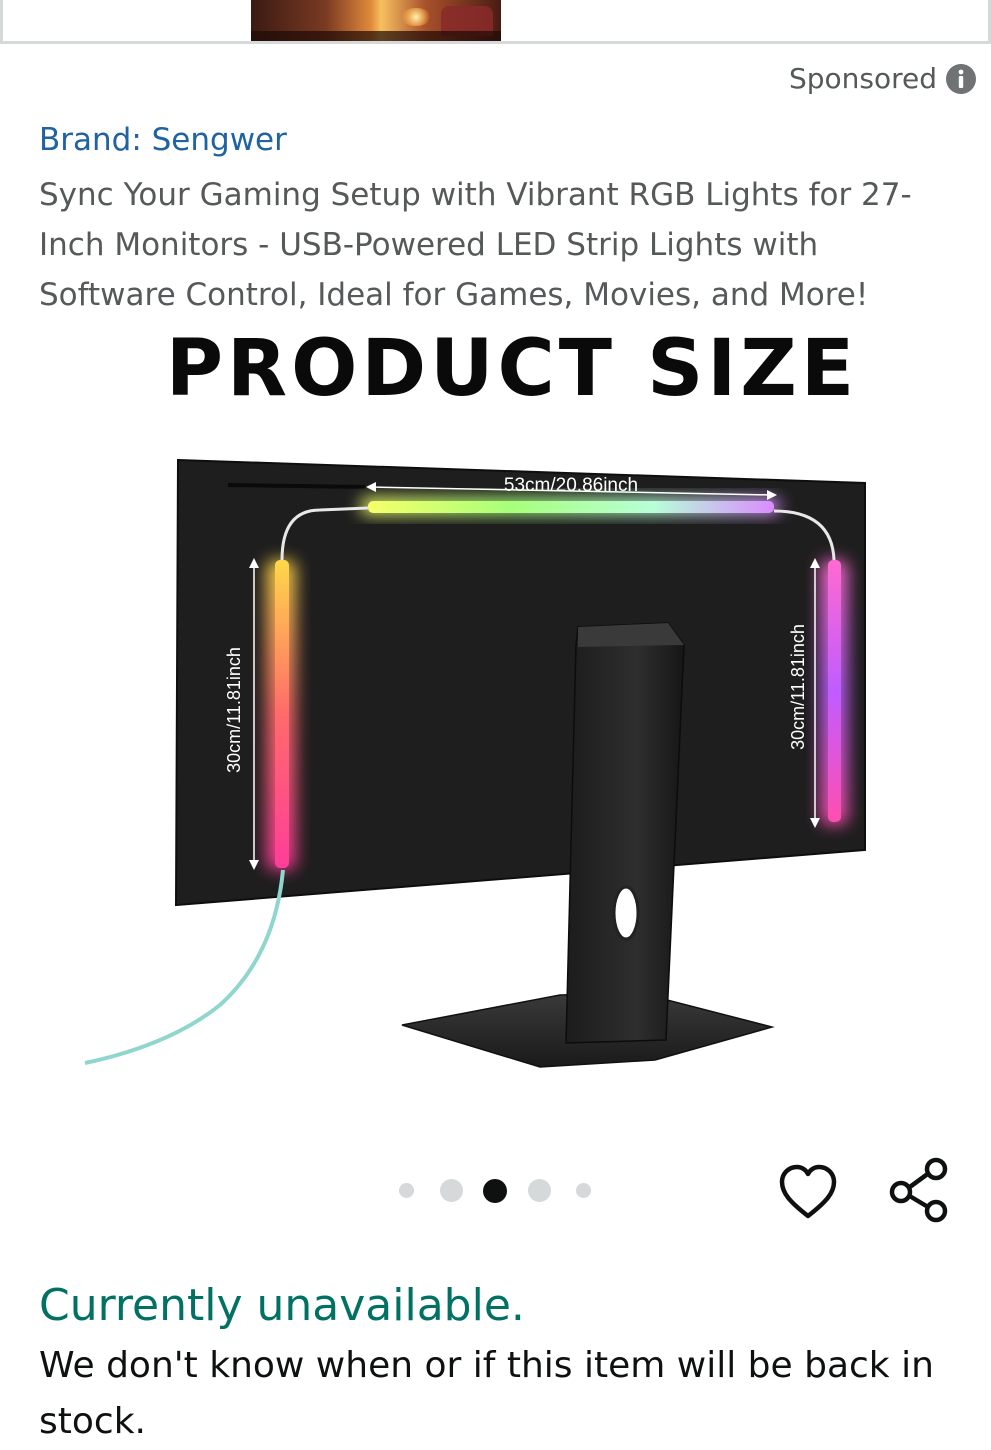 The height and width of the screenshot is (1450, 991). I want to click on floor-shape, so click(376, 36).